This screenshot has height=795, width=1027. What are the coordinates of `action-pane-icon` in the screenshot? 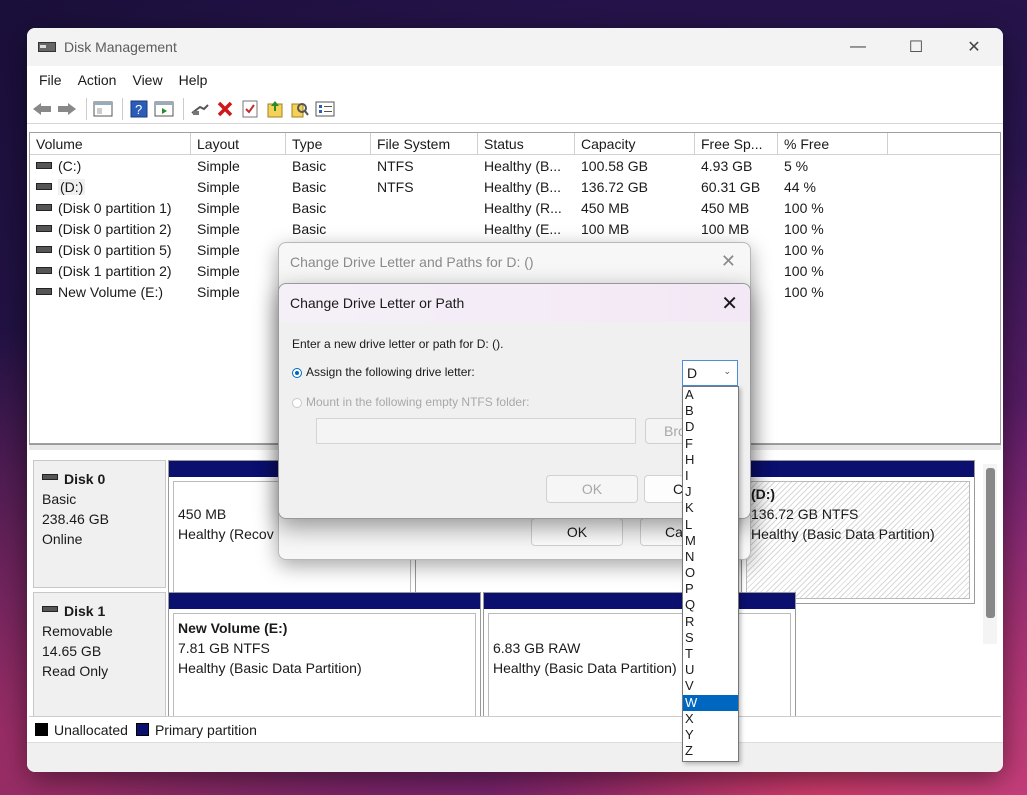 It's located at (164, 109).